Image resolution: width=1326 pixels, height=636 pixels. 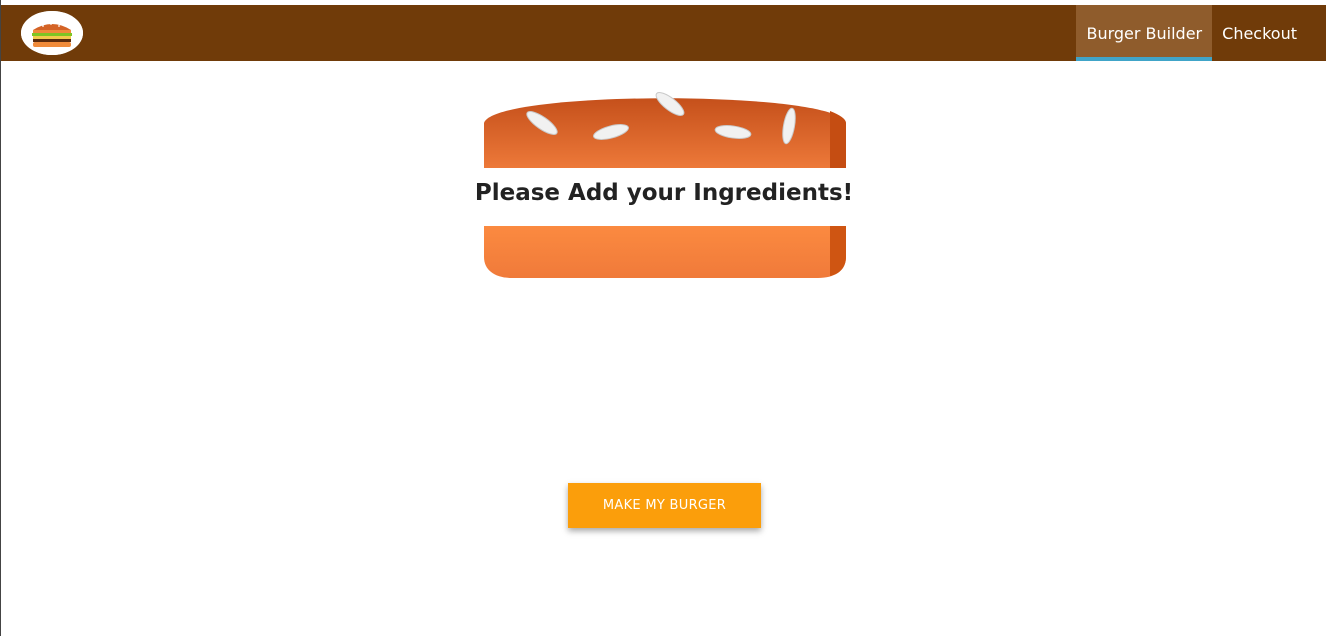 I want to click on empty-burger-message: Please Add your Ingredients!, so click(x=664, y=196).